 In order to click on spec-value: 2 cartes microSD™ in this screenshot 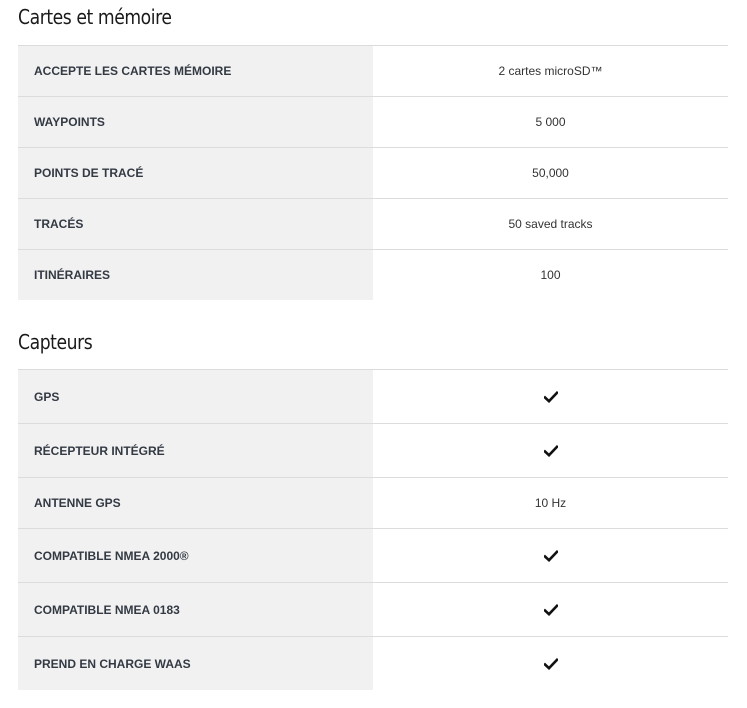, I will do `click(550, 71)`.